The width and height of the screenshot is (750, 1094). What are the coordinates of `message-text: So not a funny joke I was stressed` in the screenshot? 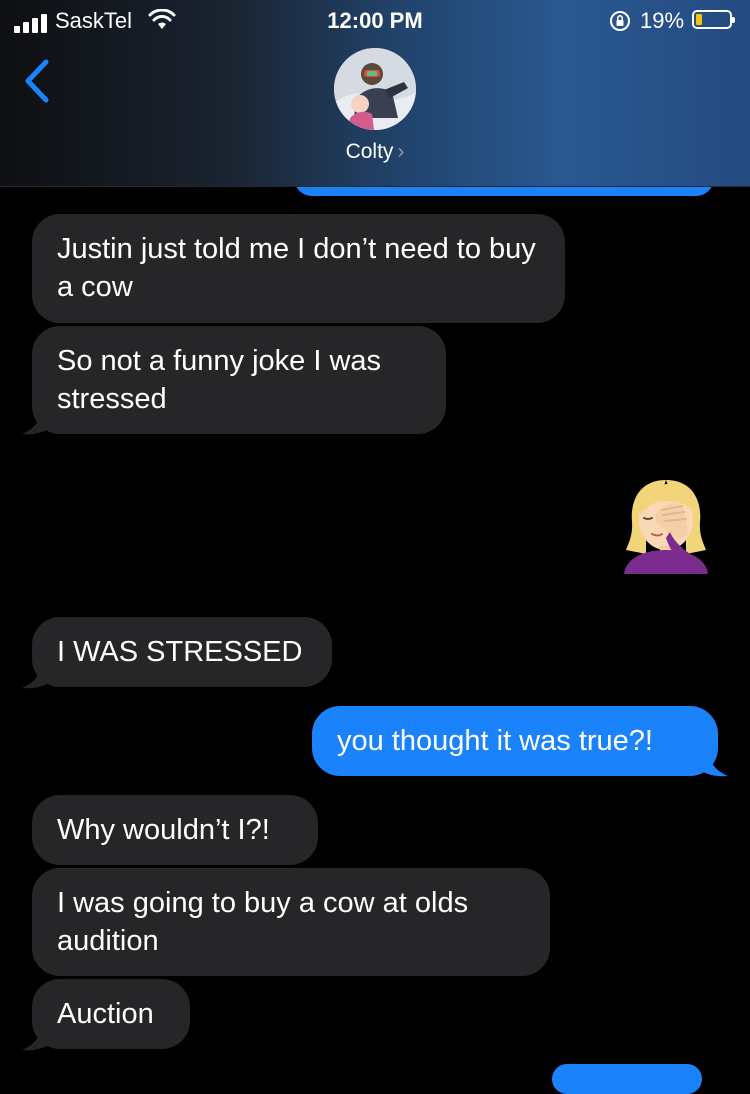 It's located at (219, 380).